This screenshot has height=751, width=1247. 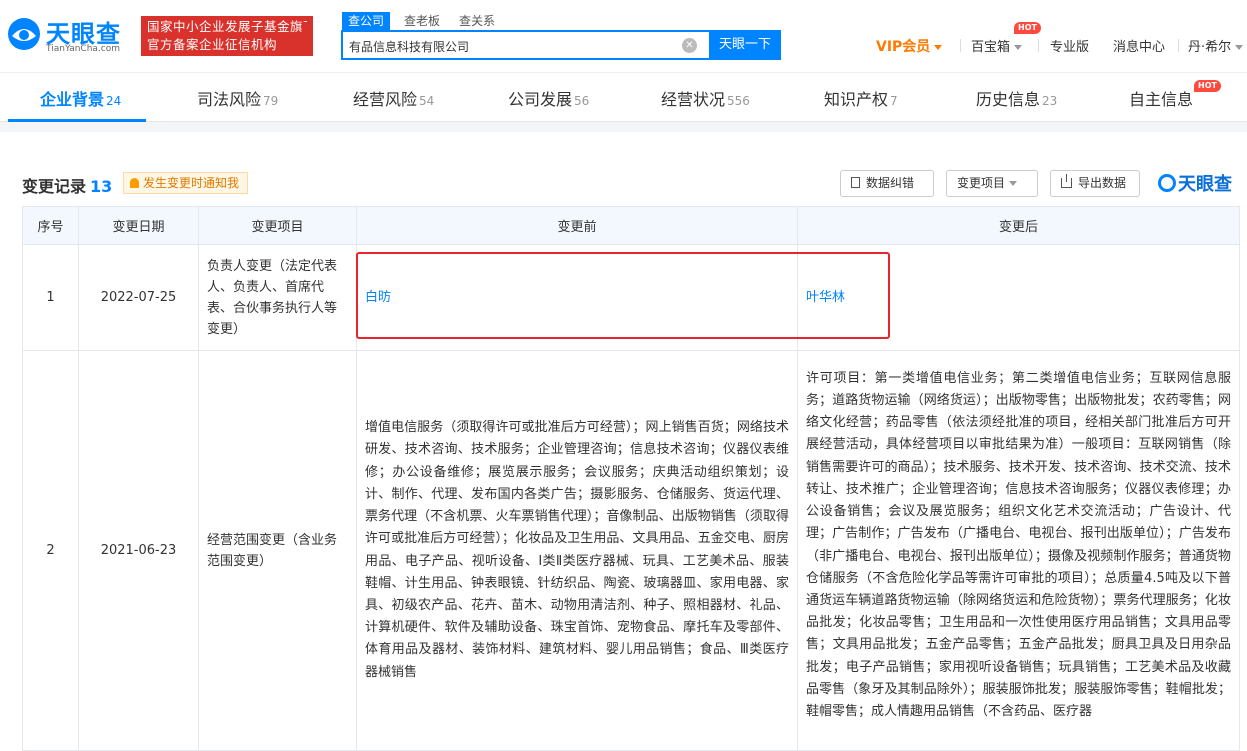 What do you see at coordinates (1050, 101) in the screenshot?
I see `tab-count: 23` at bounding box center [1050, 101].